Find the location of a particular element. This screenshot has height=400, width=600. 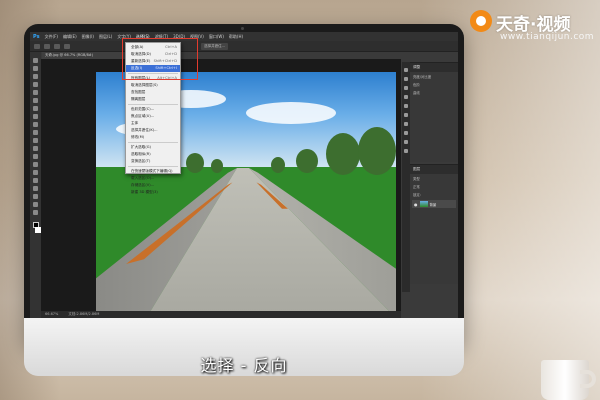

select-menu-item: 取消选择图层(S) is located at coordinates (153, 85).